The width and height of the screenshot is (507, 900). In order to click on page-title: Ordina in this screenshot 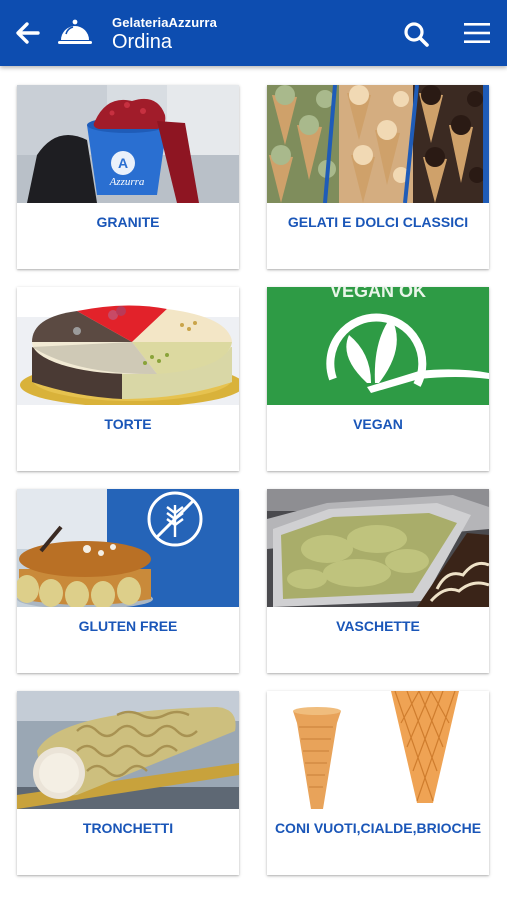, I will do `click(142, 42)`.